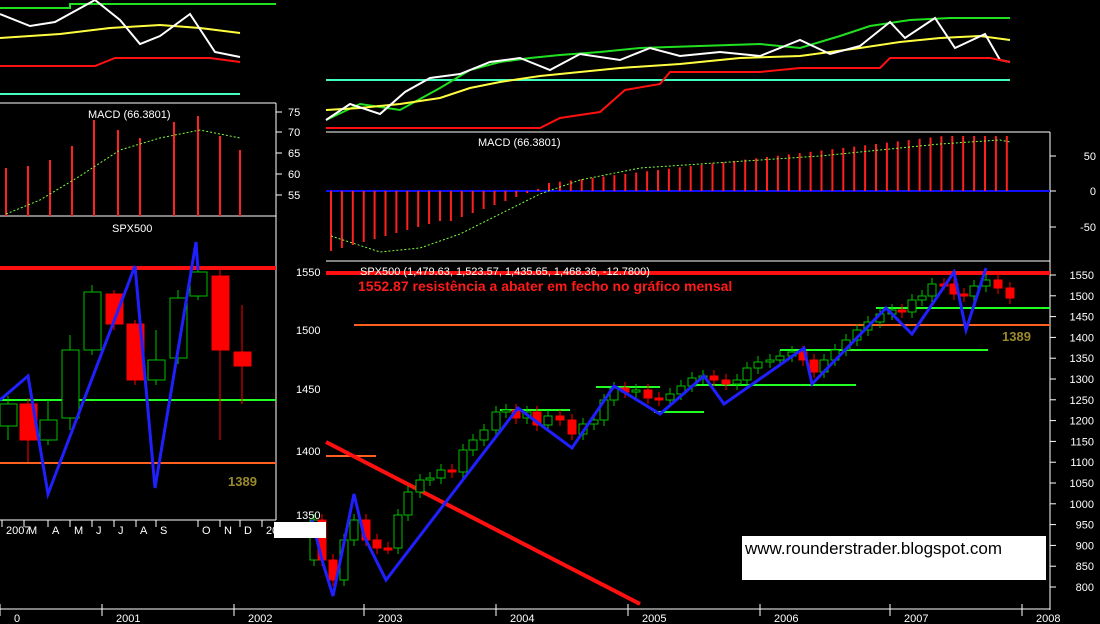 The width and height of the screenshot is (1100, 624). Describe the element at coordinates (17, 618) in the screenshot. I see `x-tick-label: 0` at that location.